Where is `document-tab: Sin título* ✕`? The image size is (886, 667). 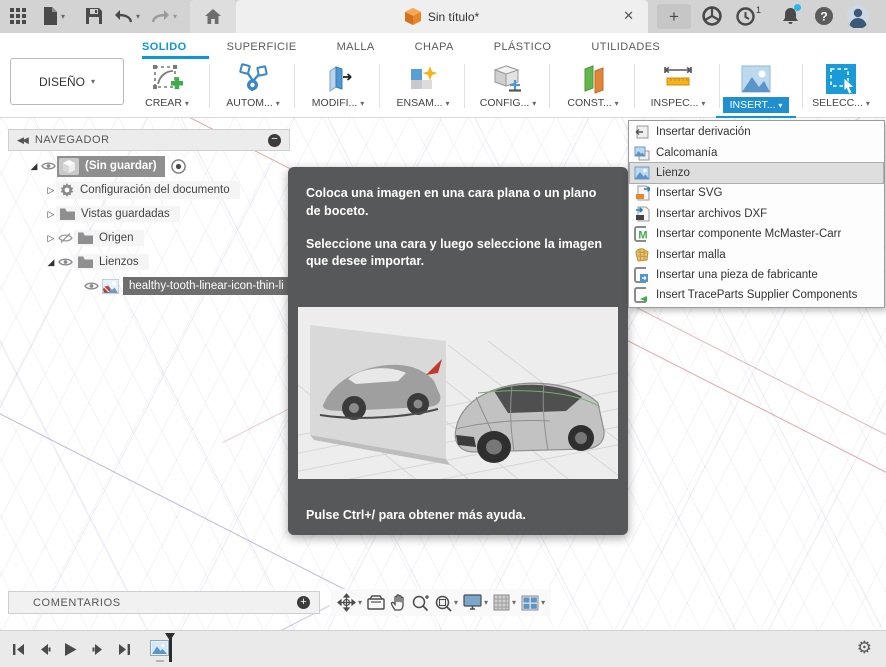
document-tab: Sin título* ✕ is located at coordinates (442, 16).